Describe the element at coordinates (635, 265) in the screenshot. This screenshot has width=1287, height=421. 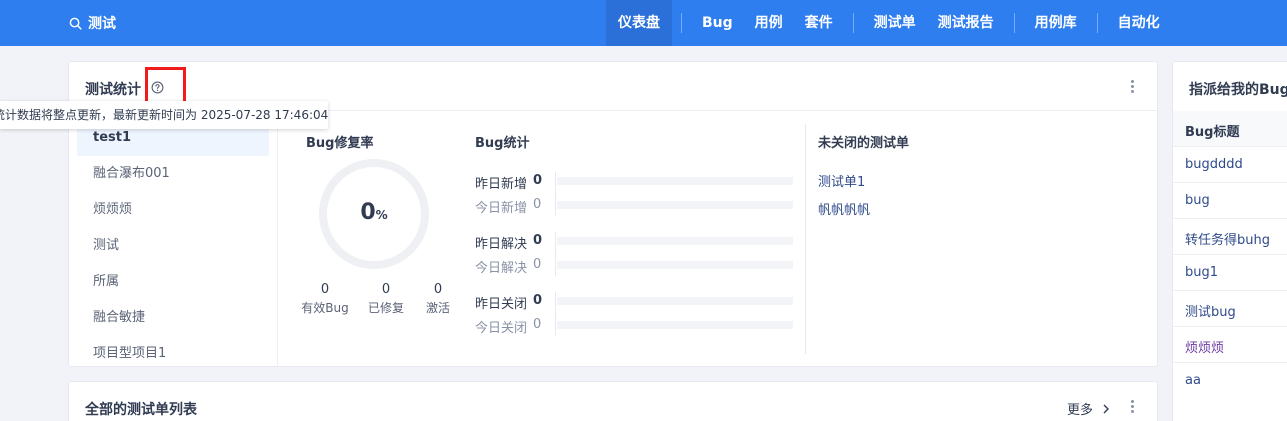
I see `bug-stat-row: 今日解决 0` at that location.